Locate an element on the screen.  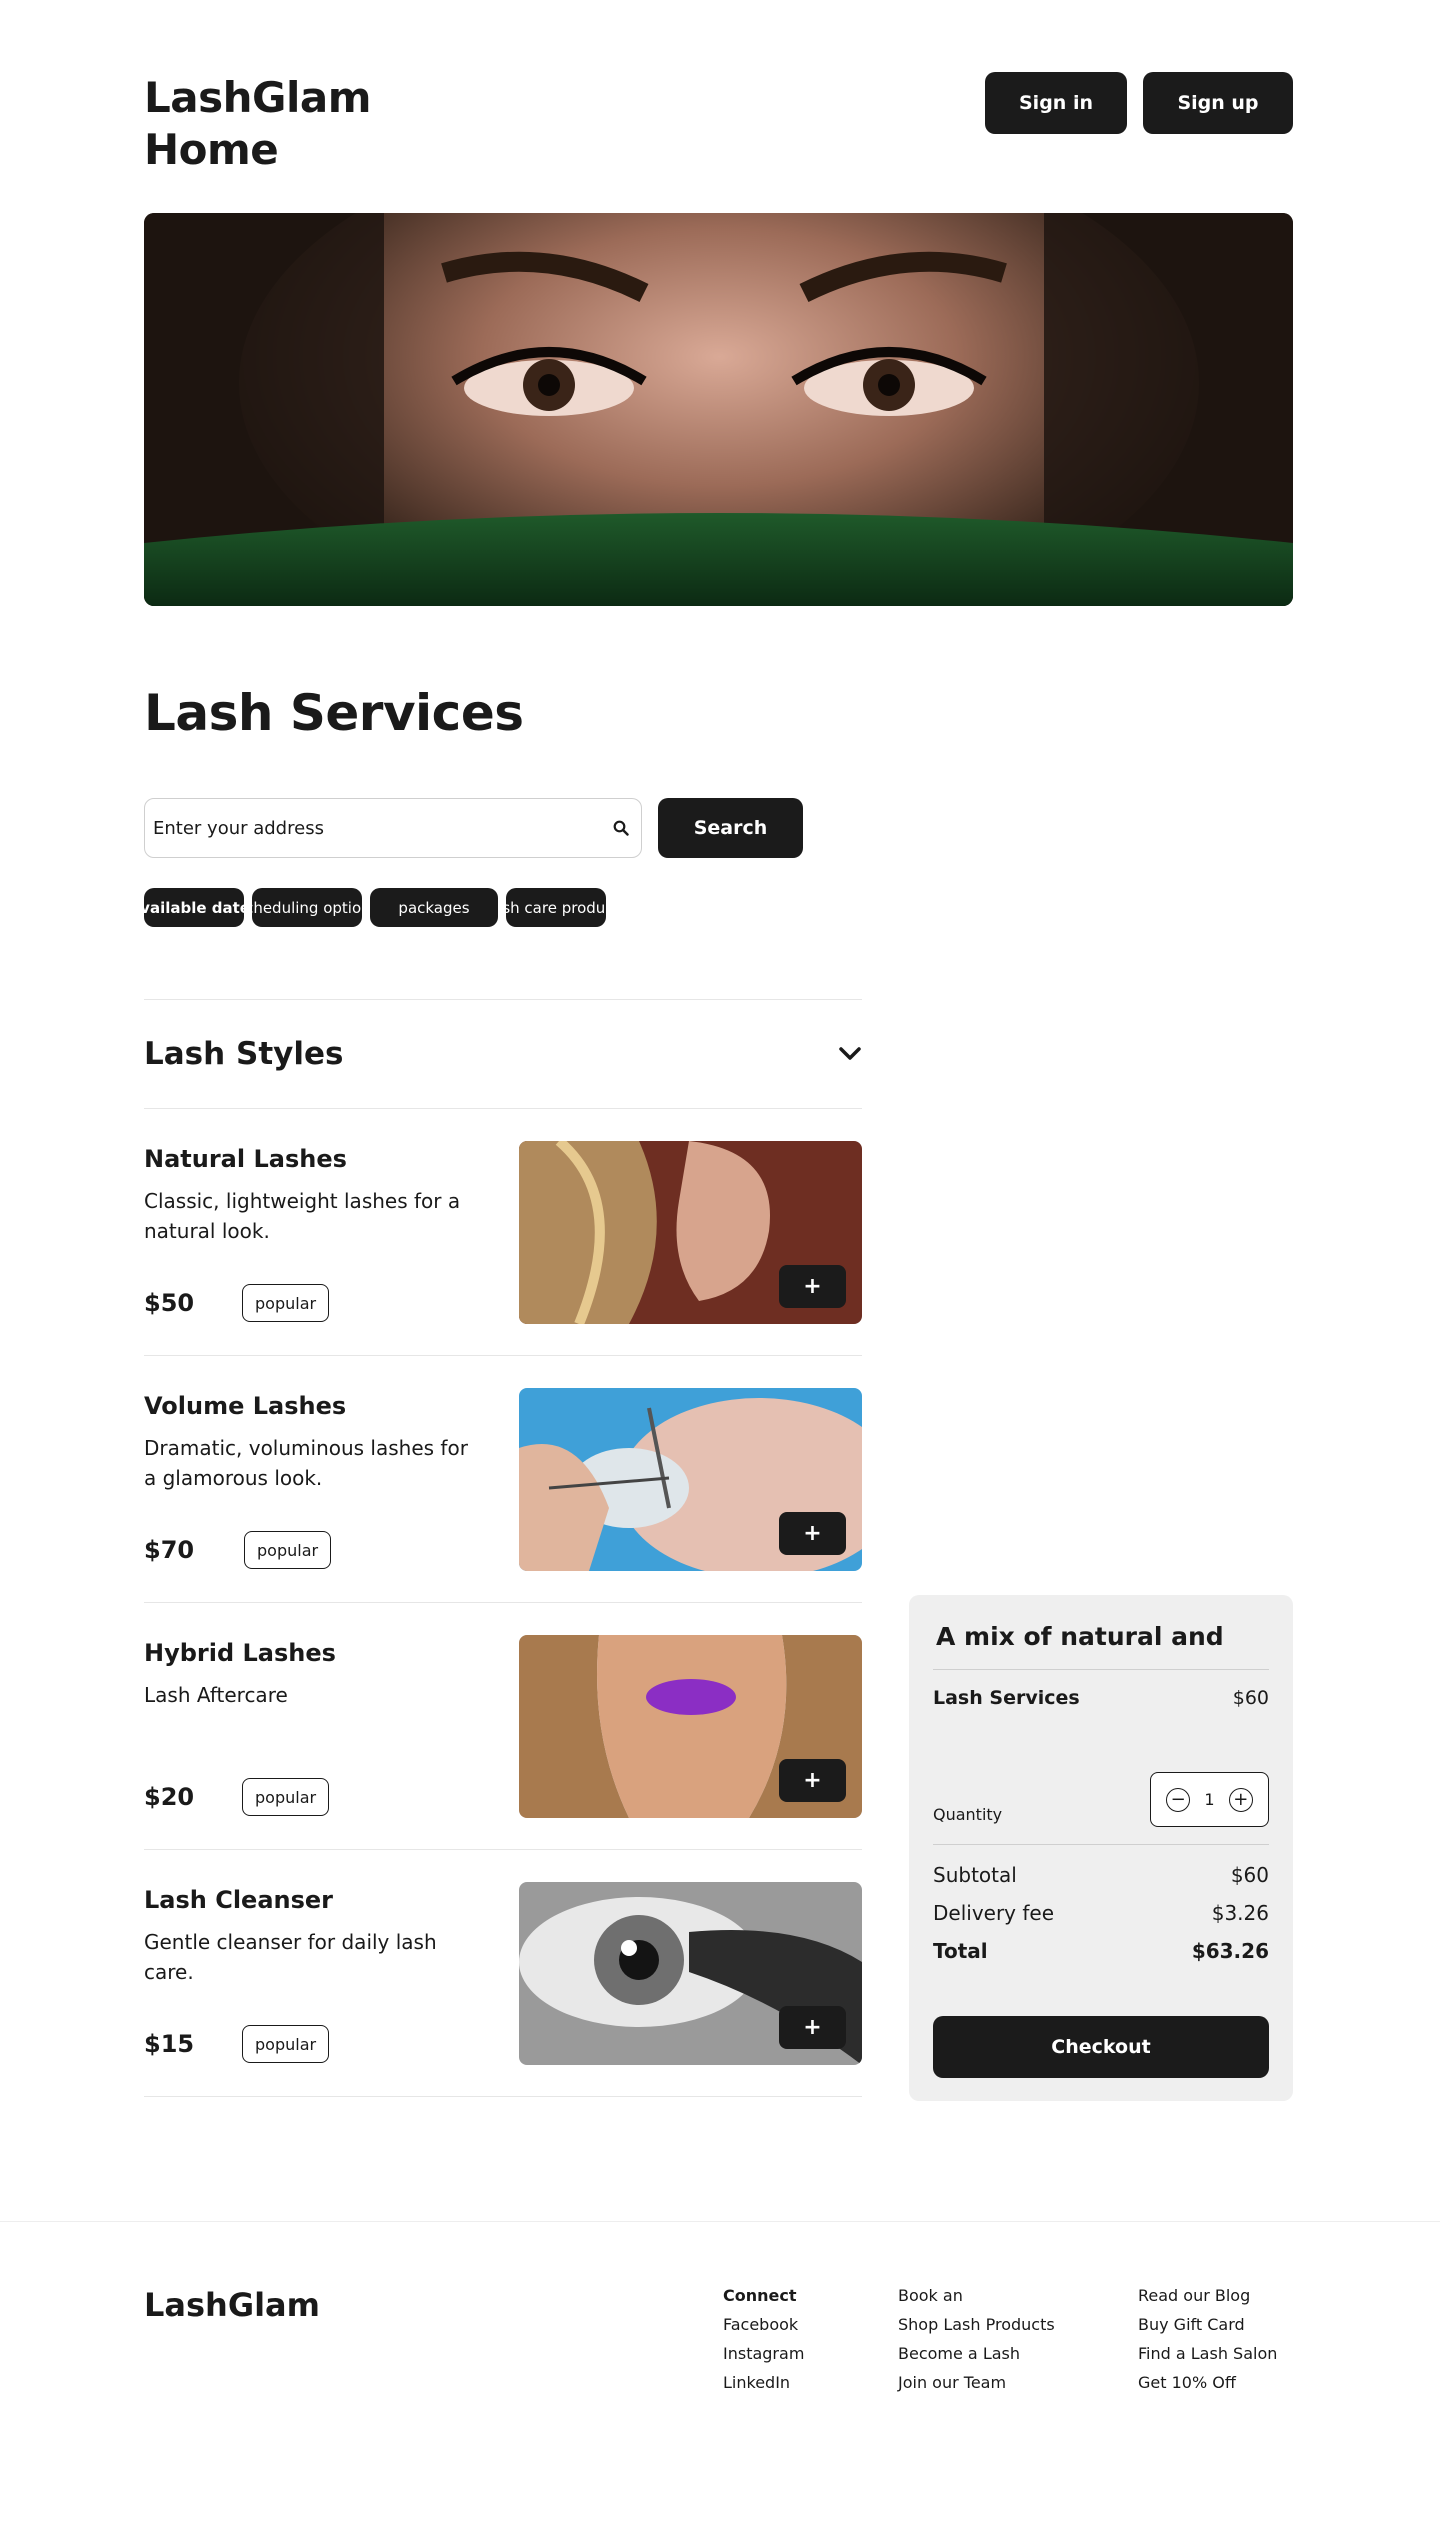
footer-link-shop: Shop Lash Products is located at coordinates (976, 2324).